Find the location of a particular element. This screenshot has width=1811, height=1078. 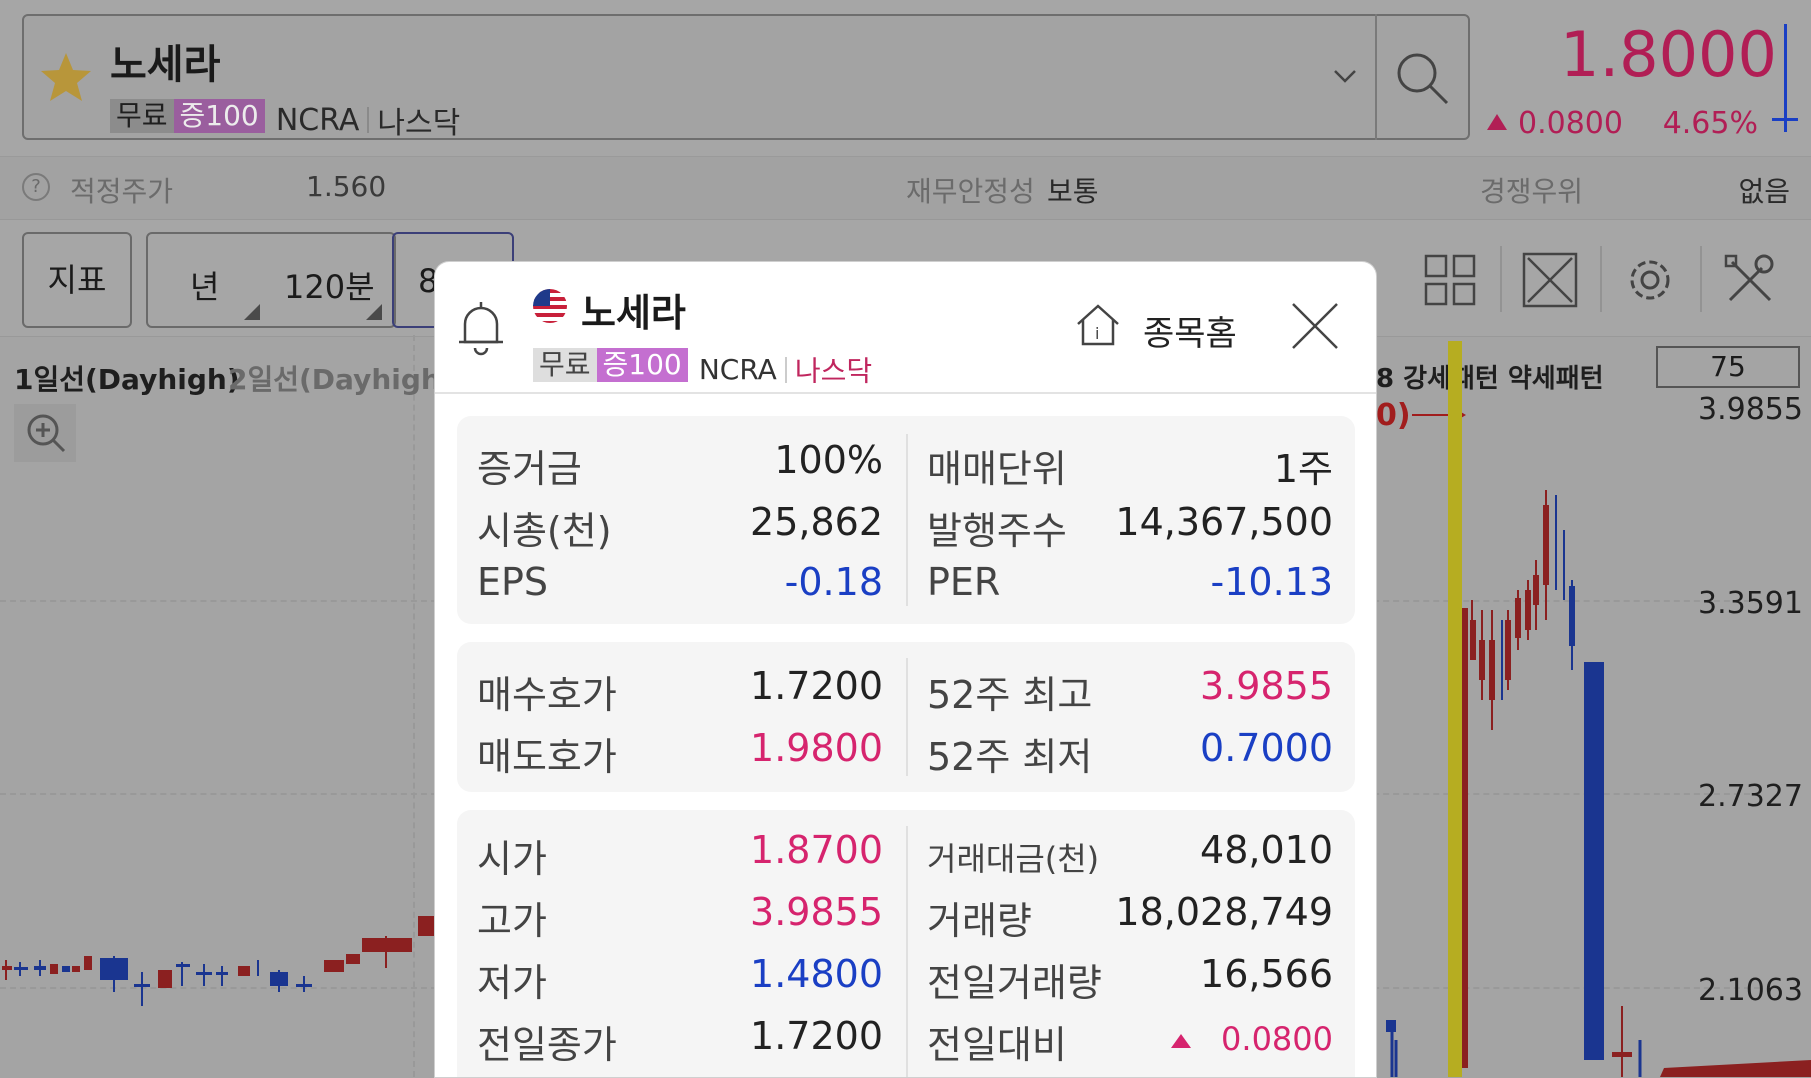

us-flag-icon is located at coordinates (550, 306).